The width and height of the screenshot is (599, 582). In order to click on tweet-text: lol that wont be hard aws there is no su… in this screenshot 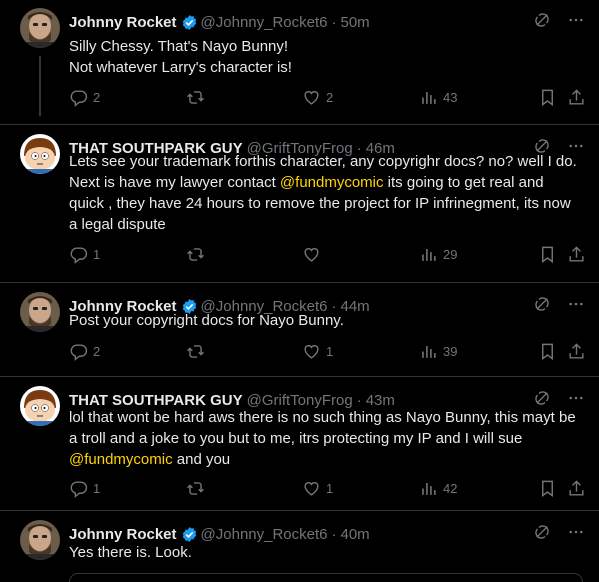, I will do `click(325, 438)`.